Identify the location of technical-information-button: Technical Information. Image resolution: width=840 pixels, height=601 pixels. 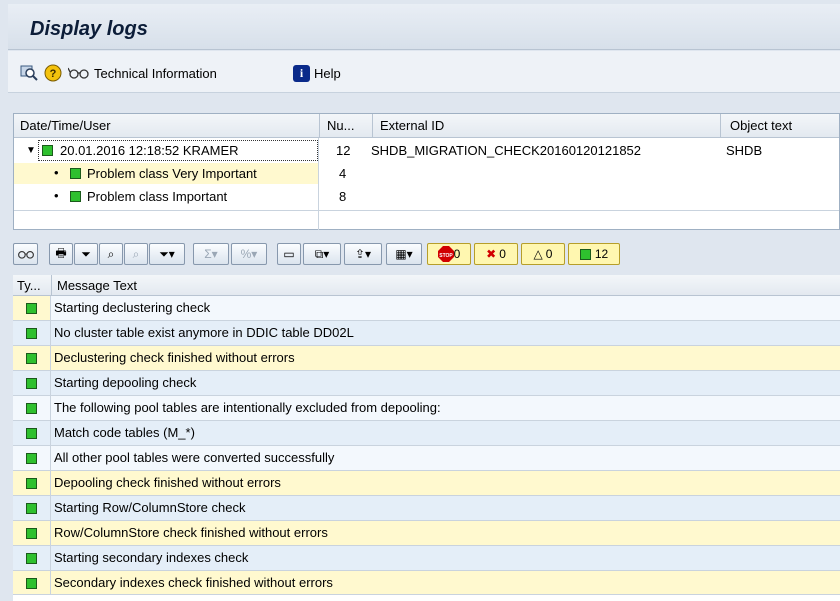
(142, 73).